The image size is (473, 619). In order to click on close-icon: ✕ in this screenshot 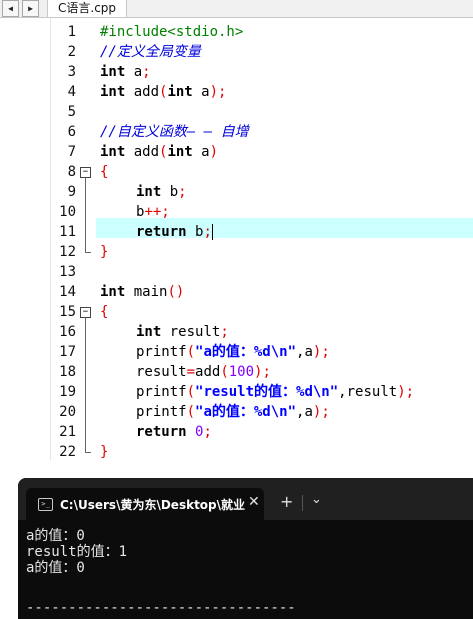, I will do `click(254, 502)`.